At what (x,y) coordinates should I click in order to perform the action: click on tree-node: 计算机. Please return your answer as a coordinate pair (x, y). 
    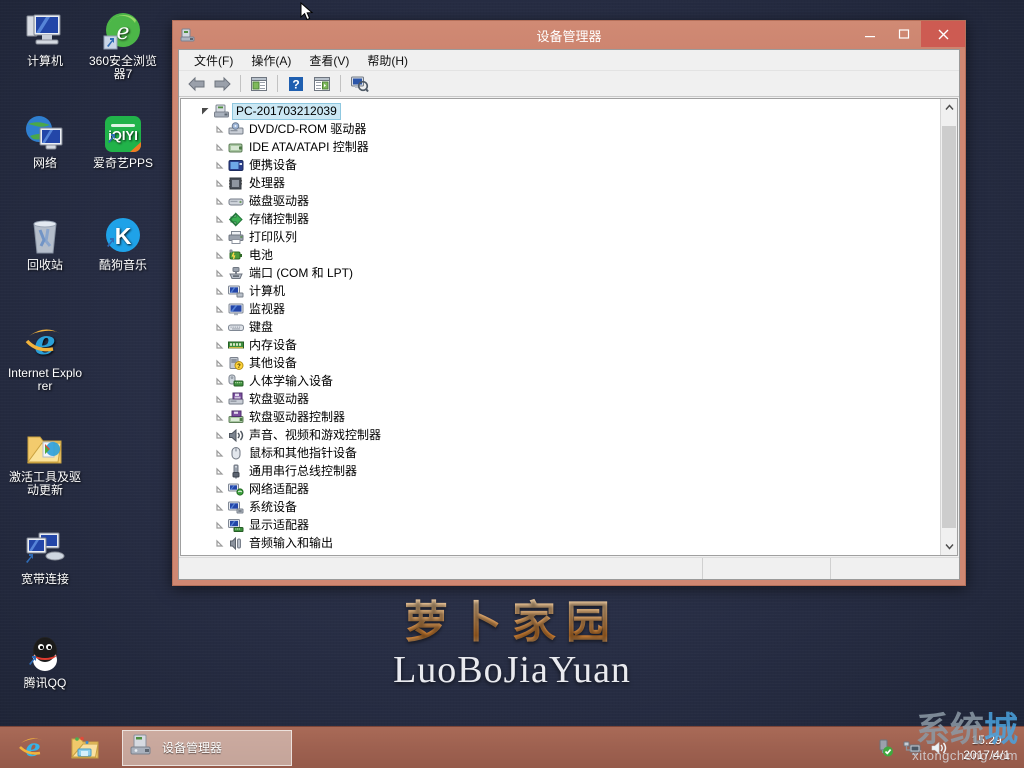
    Looking at the image, I should click on (560, 291).